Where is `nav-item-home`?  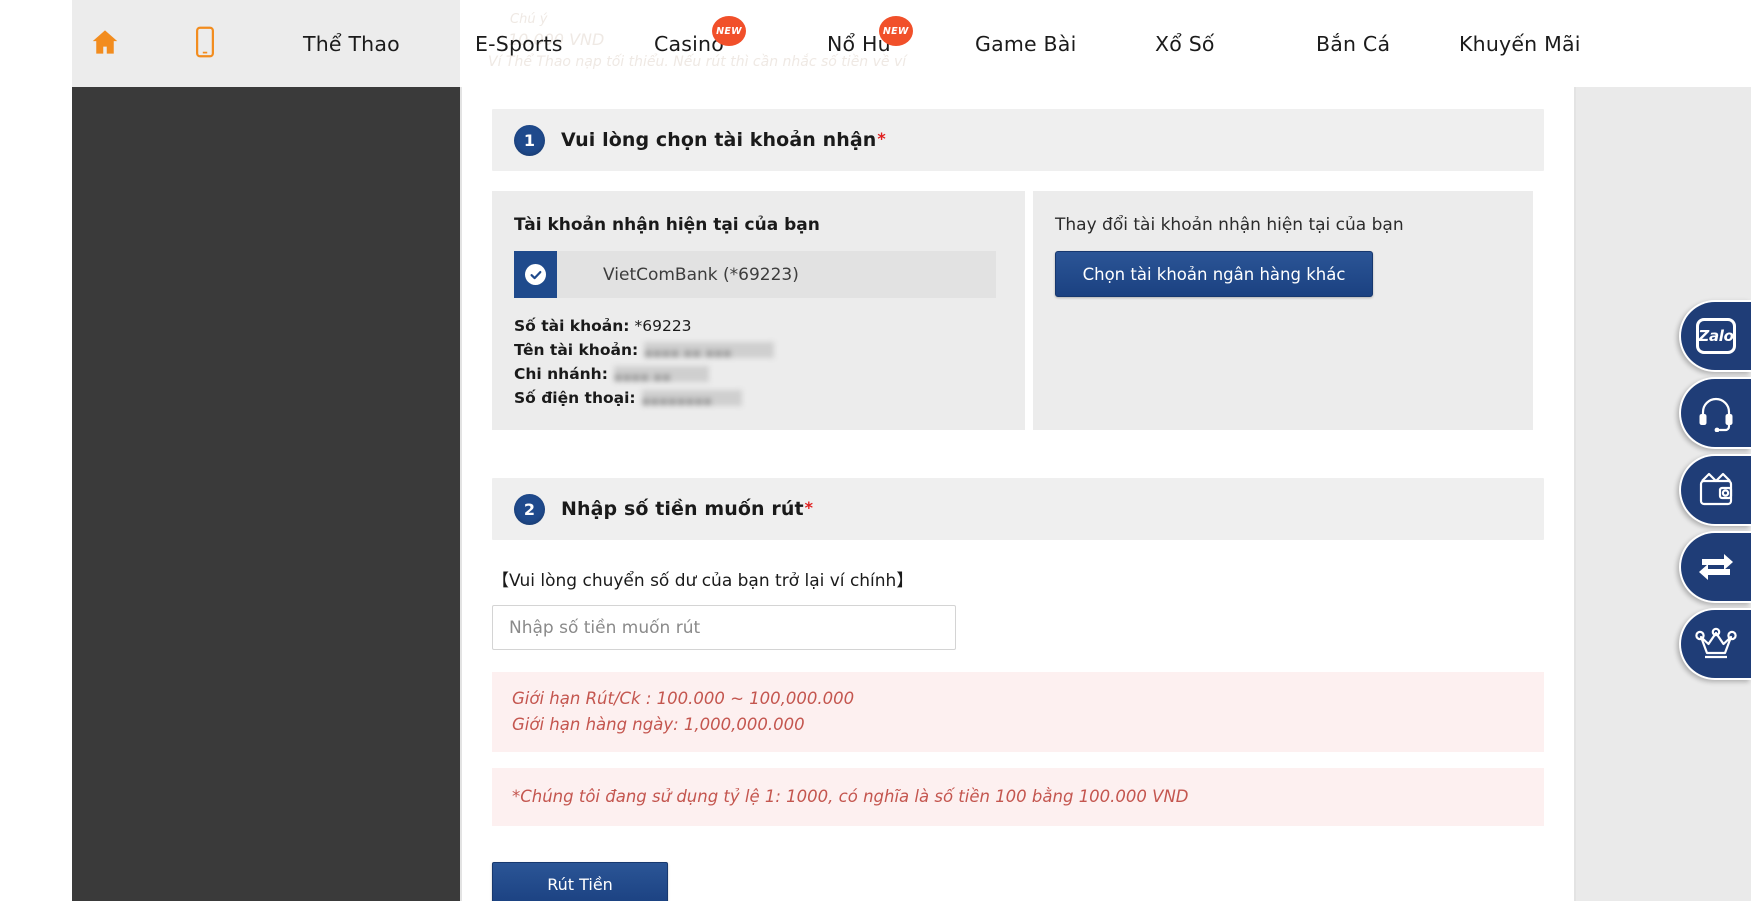
nav-item-home is located at coordinates (105, 44).